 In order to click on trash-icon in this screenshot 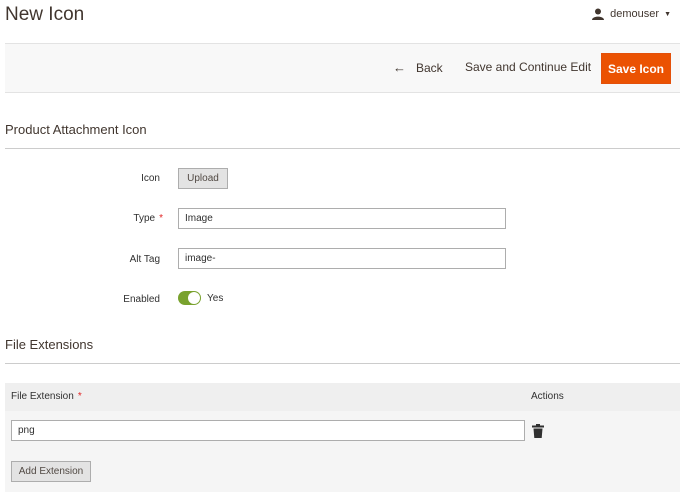, I will do `click(538, 431)`.